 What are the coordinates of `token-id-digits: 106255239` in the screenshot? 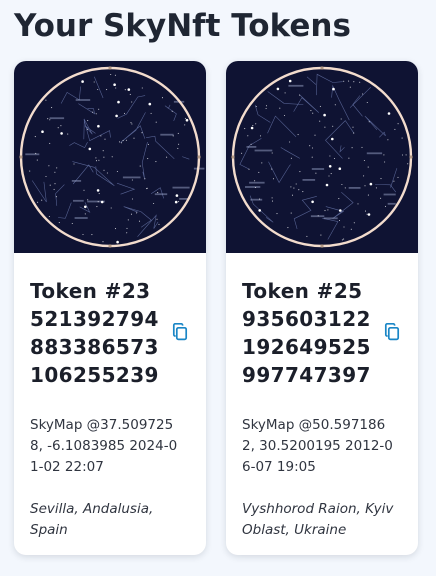 It's located at (94, 375).